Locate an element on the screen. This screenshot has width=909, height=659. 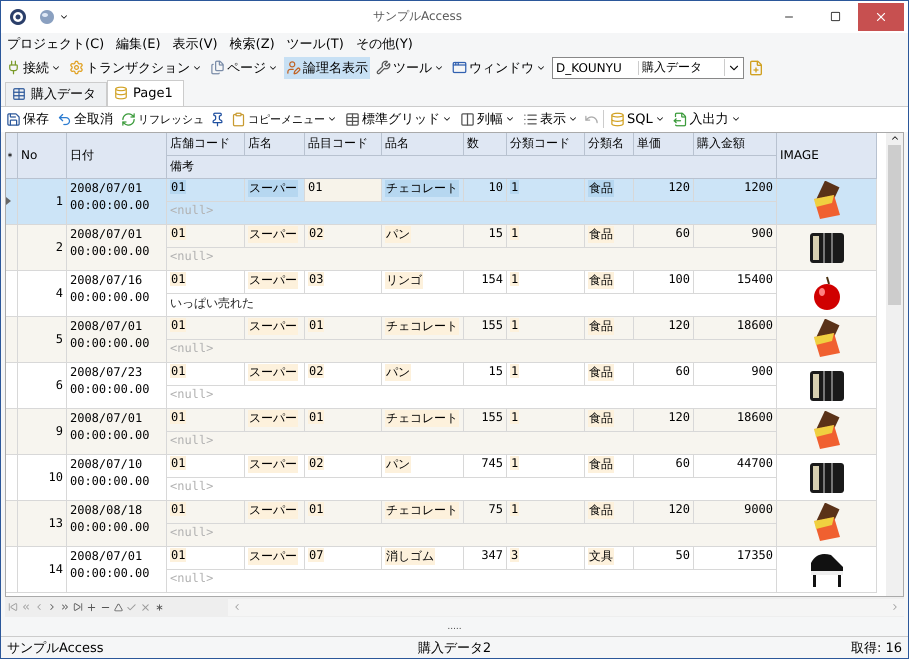
plug-icon is located at coordinates (13, 68).